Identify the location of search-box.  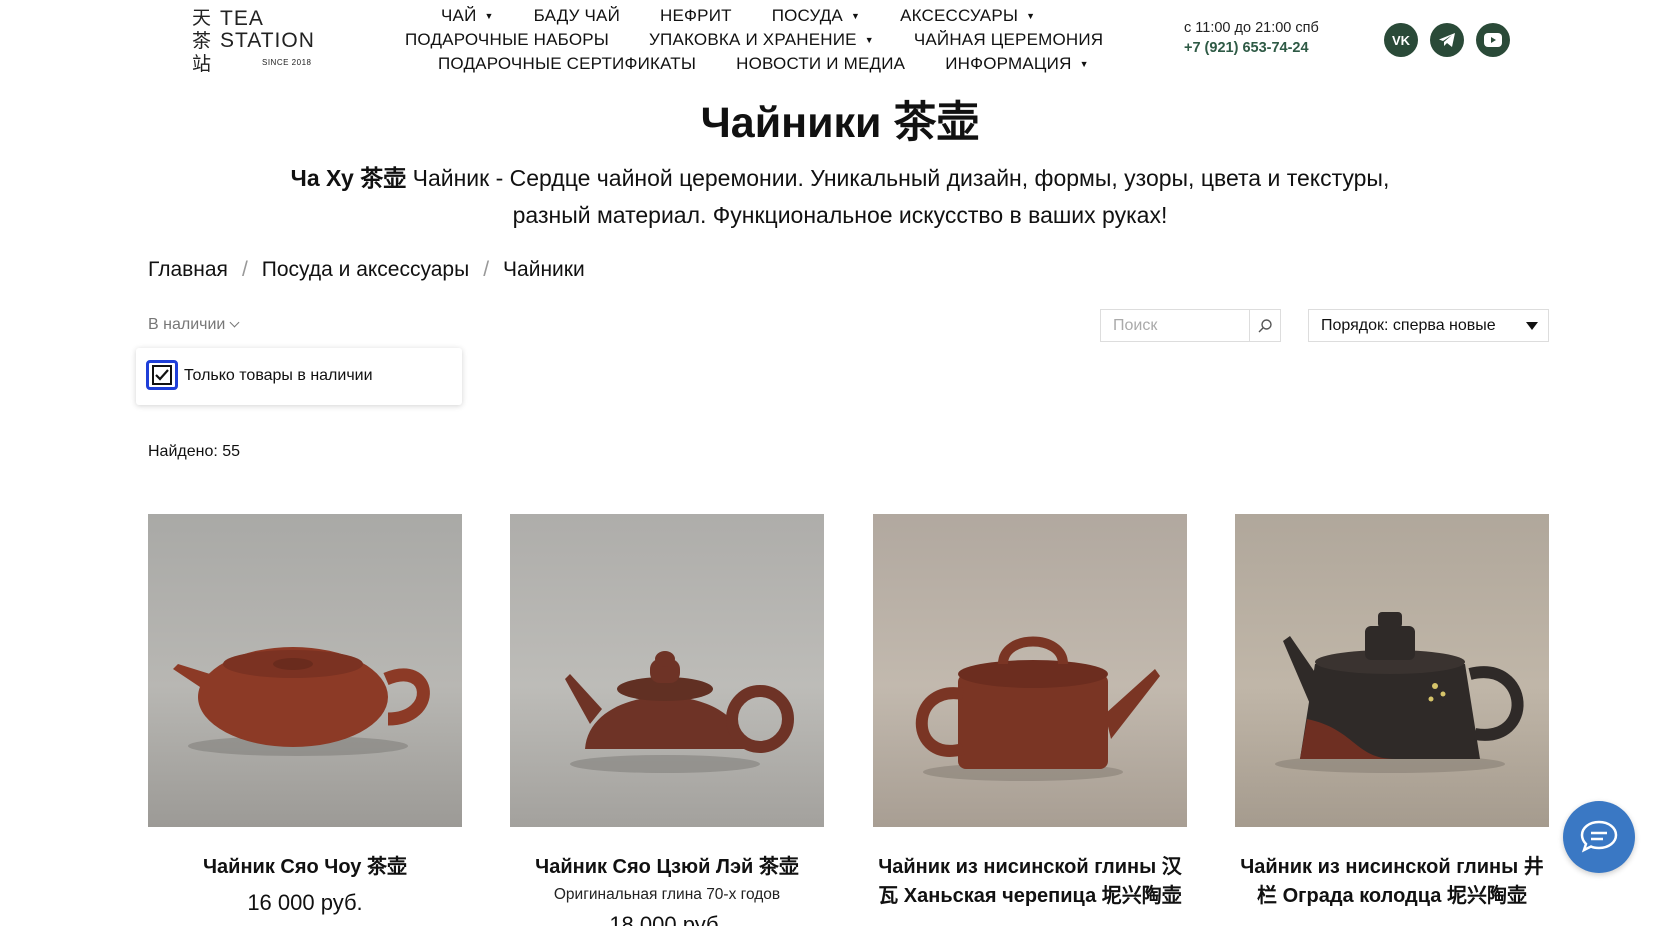
(1190, 325).